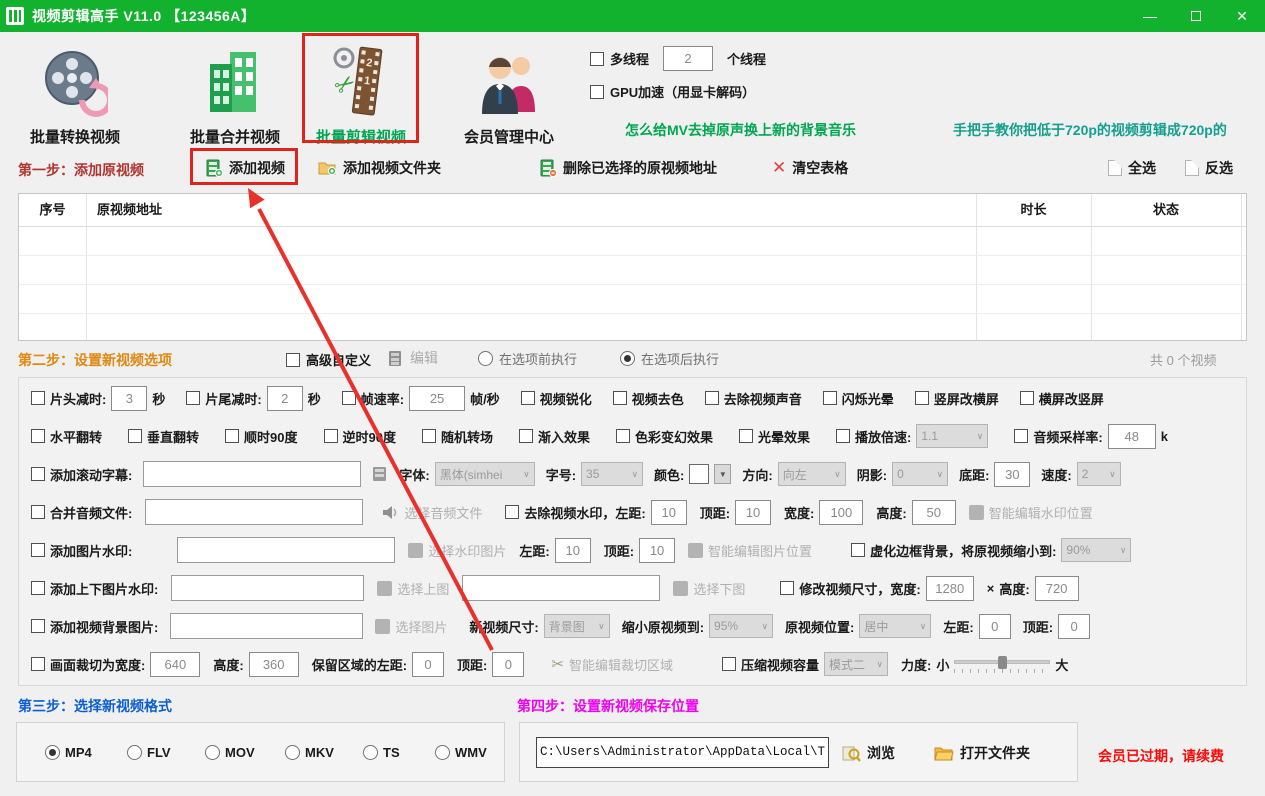  What do you see at coordinates (723, 474) in the screenshot?
I see `color-dropdown-button: ▼` at bounding box center [723, 474].